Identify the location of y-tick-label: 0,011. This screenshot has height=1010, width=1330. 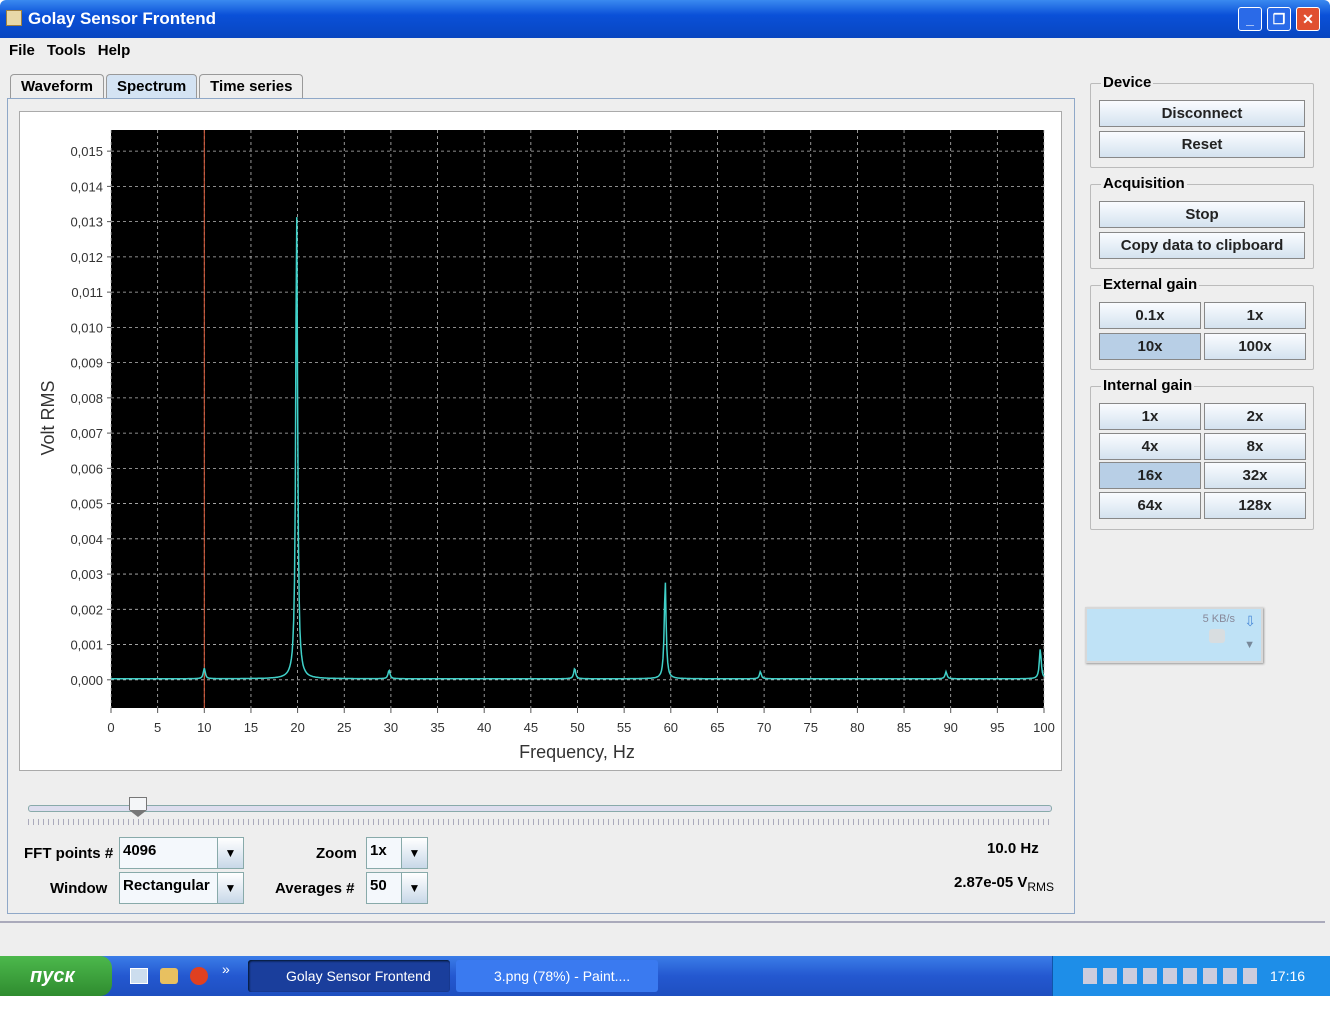
(87, 292).